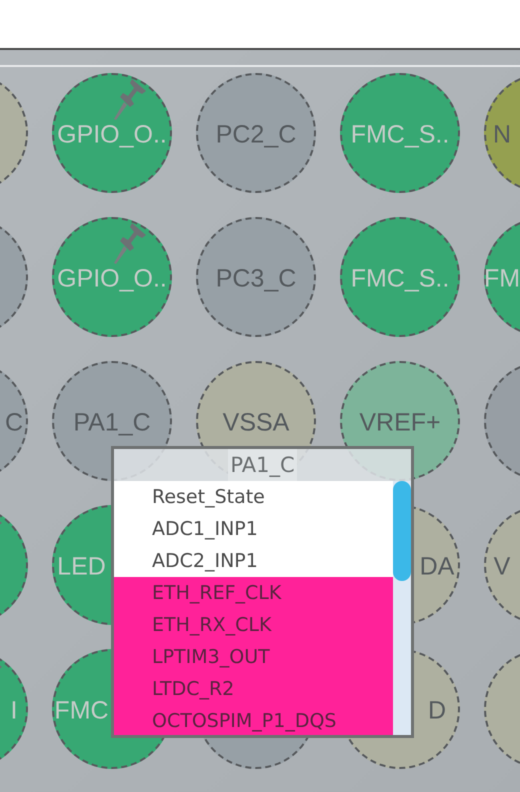 This screenshot has width=520, height=792. I want to click on pin-label: I, so click(14, 711).